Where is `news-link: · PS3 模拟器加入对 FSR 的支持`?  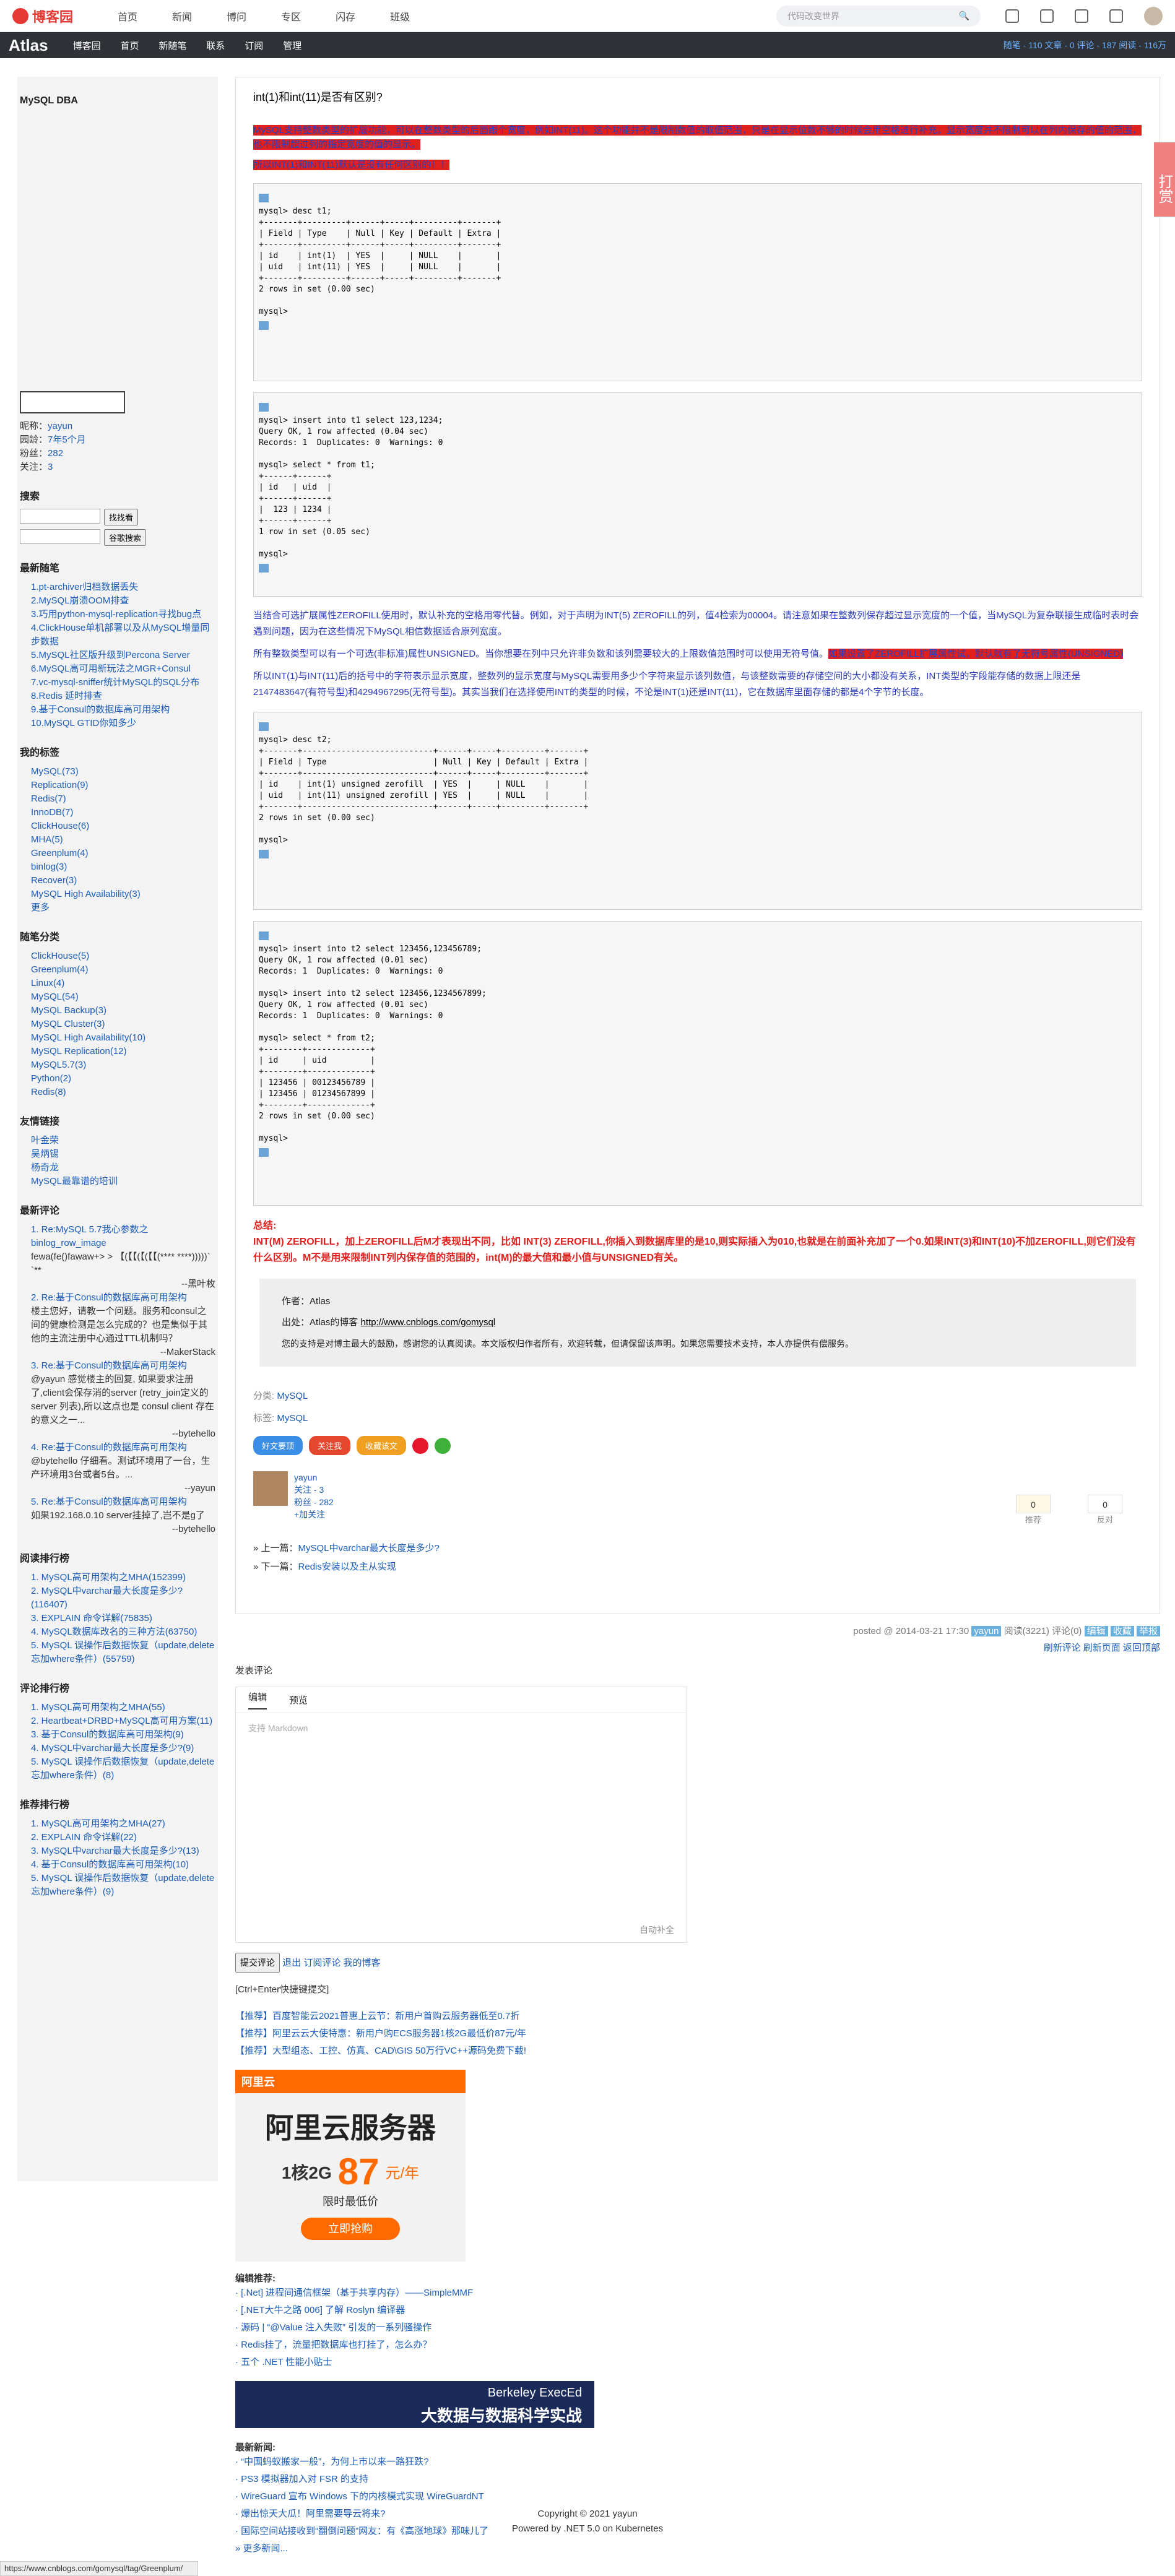 news-link: · PS3 模拟器加入对 FSR 的支持 is located at coordinates (697, 2479).